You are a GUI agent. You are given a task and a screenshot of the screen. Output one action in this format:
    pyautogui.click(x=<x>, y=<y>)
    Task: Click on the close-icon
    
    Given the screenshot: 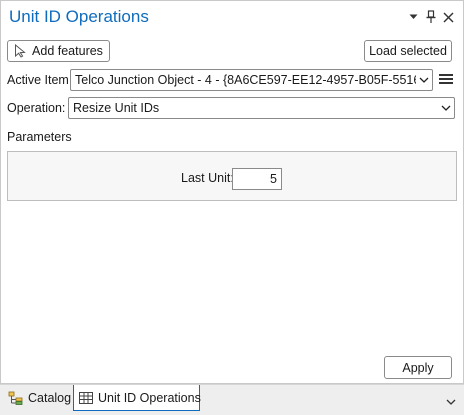 What is the action you would take?
    pyautogui.click(x=448, y=17)
    